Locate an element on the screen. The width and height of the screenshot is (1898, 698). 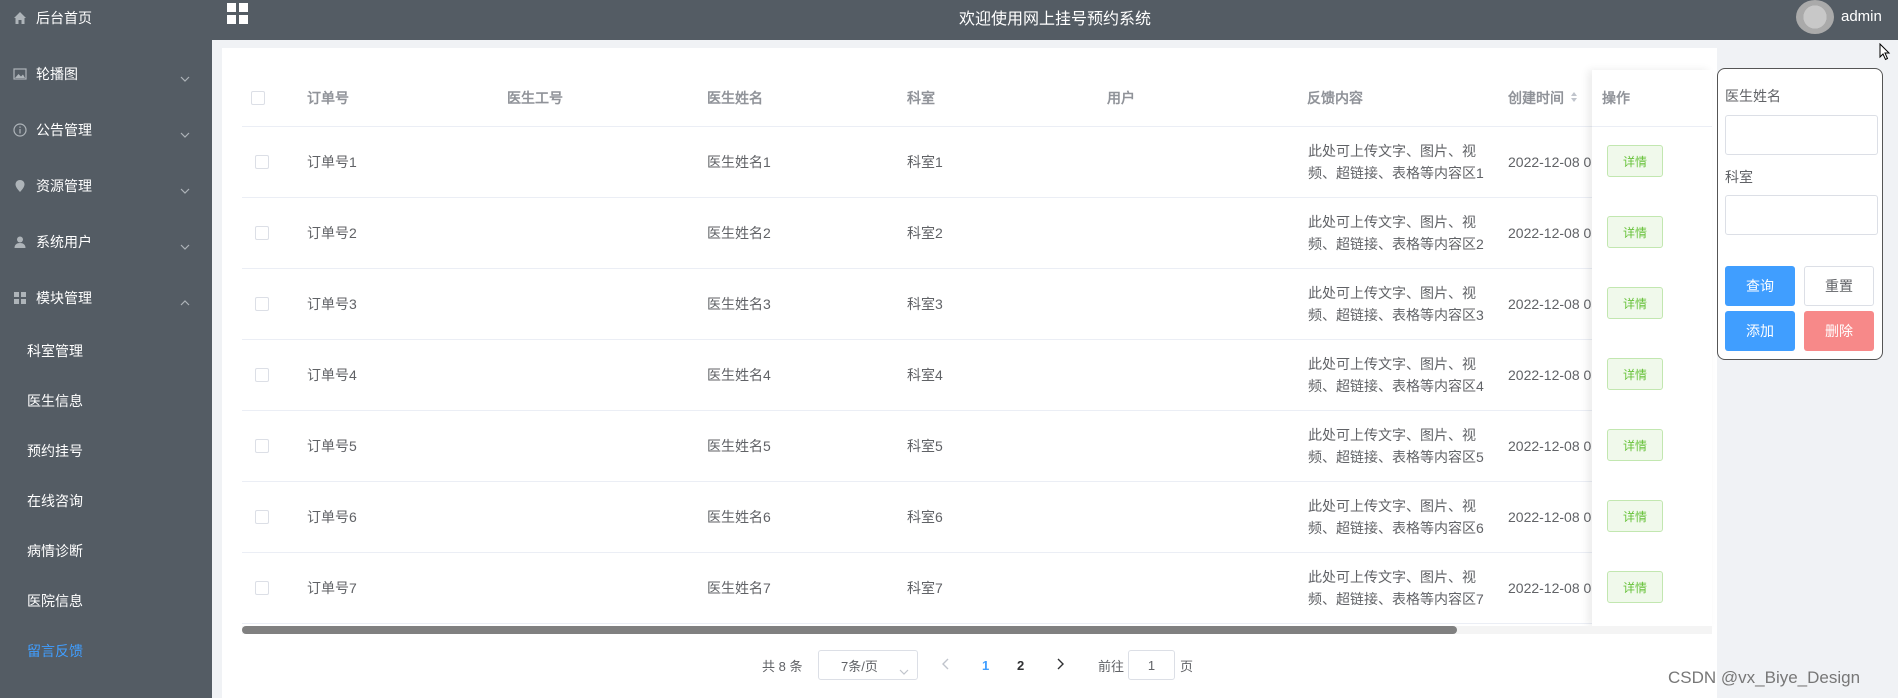
sidebar-subitem-feedback: 留言反馈 is located at coordinates (106, 651).